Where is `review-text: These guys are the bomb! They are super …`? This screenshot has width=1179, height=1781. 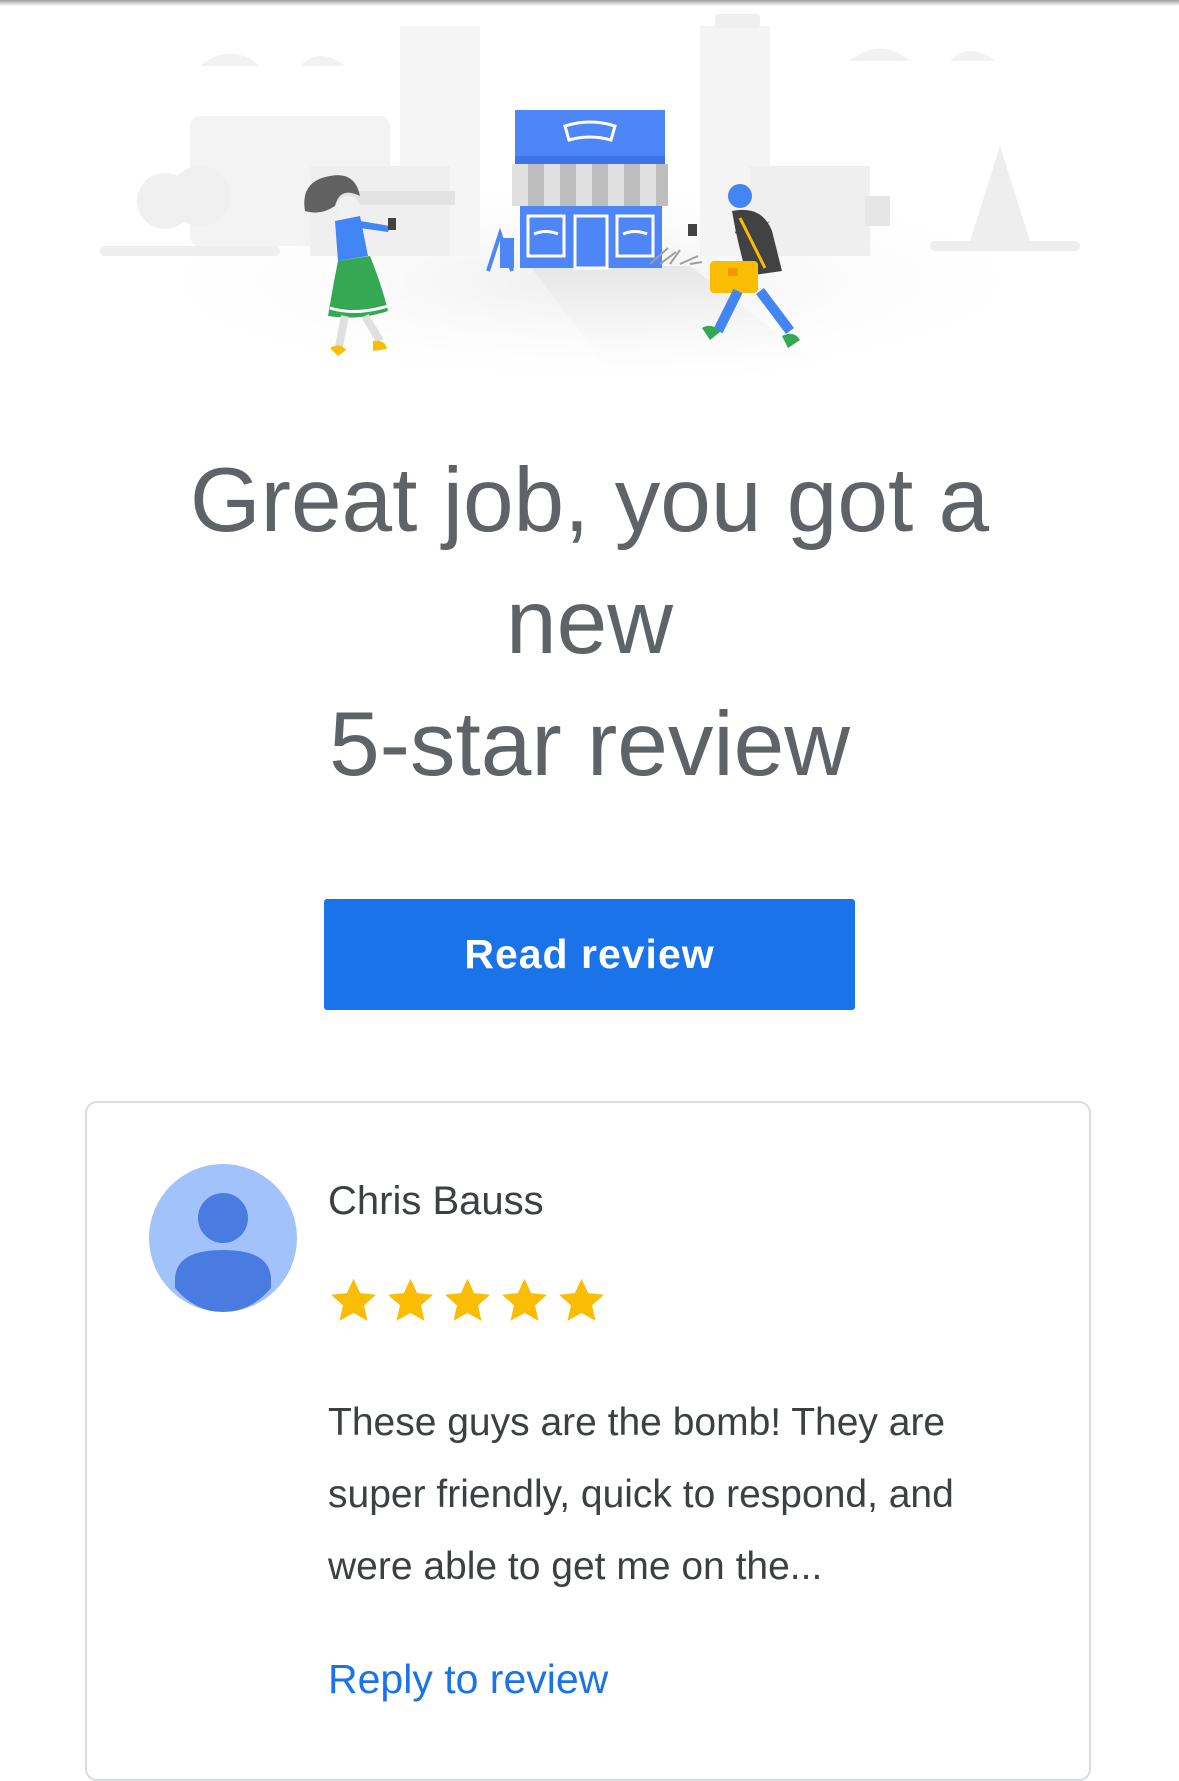 review-text: These guys are the bomb! They are super … is located at coordinates (641, 1494).